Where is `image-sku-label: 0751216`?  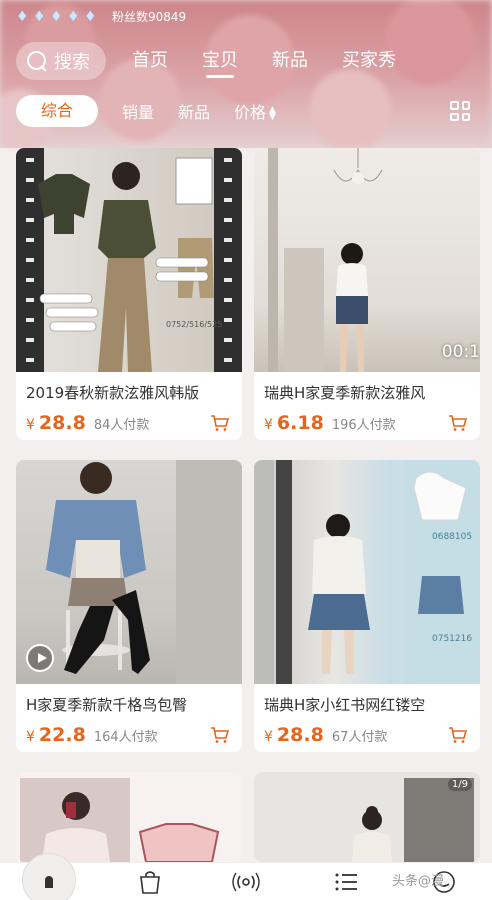 image-sku-label: 0751216 is located at coordinates (452, 639).